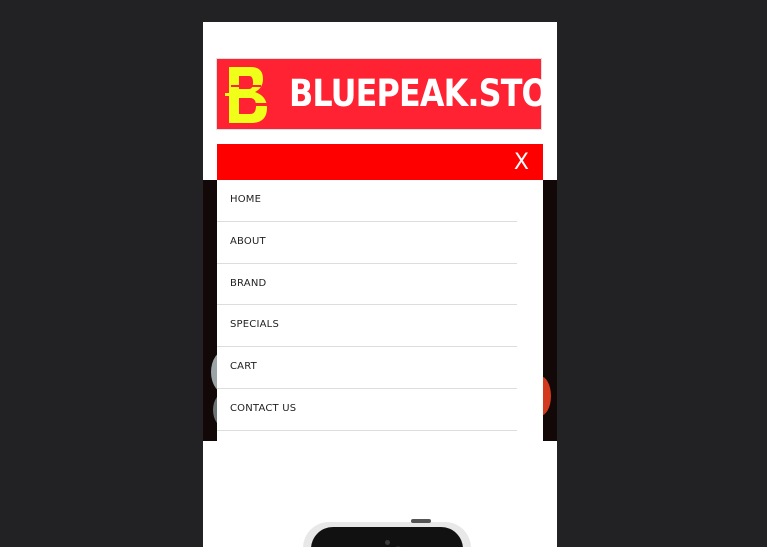 Image resolution: width=767 pixels, height=547 pixels. I want to click on nav-item-label: SPECIALS, so click(254, 325).